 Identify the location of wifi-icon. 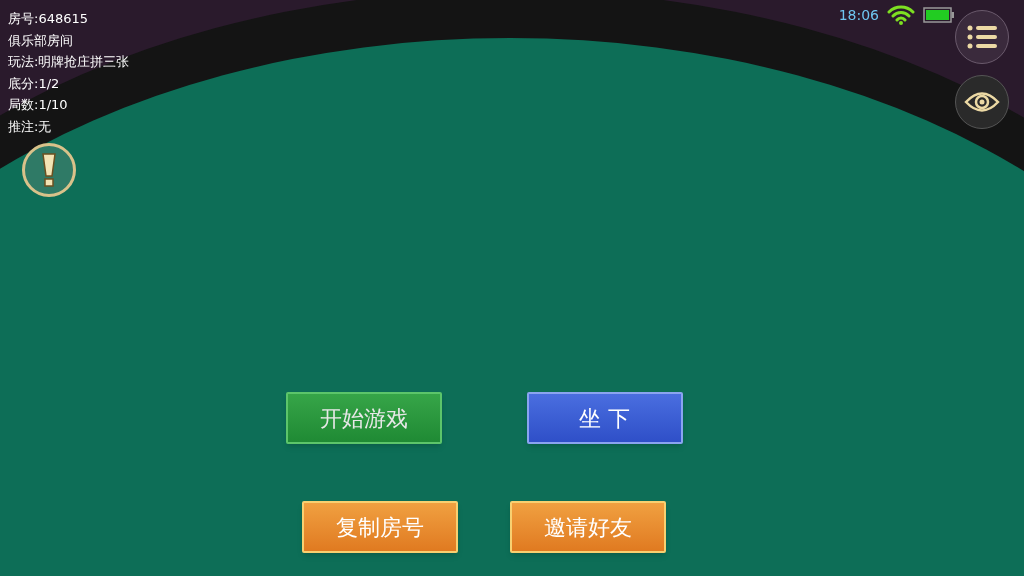
(901, 15).